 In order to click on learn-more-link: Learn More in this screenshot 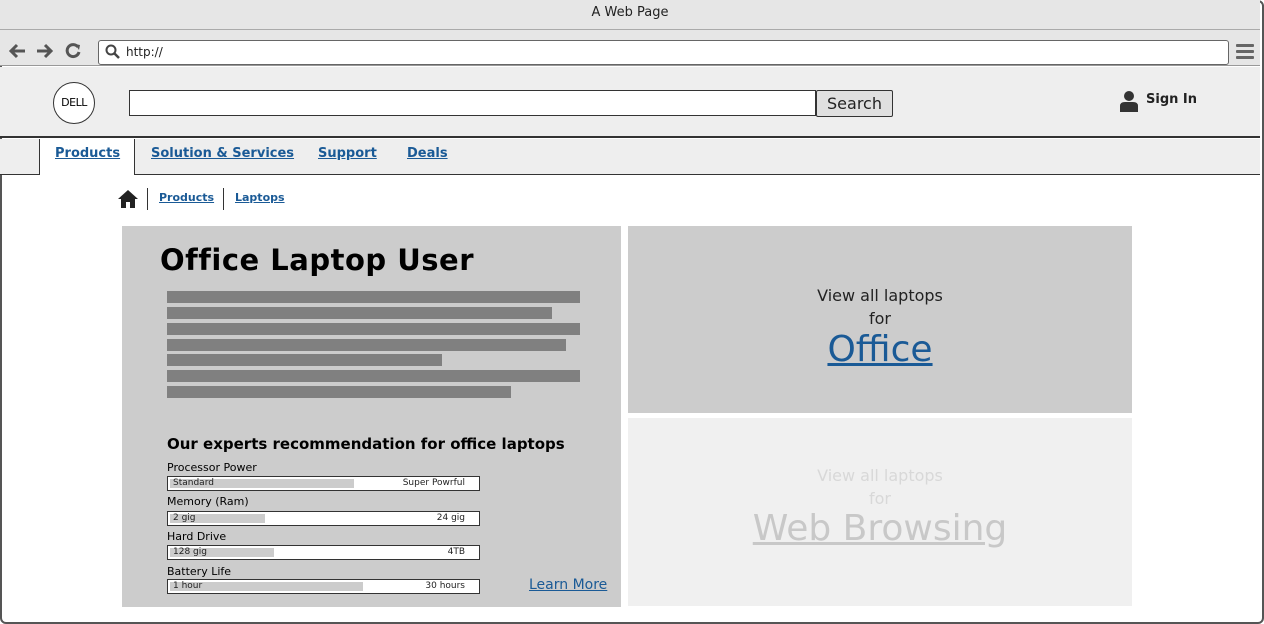, I will do `click(568, 585)`.